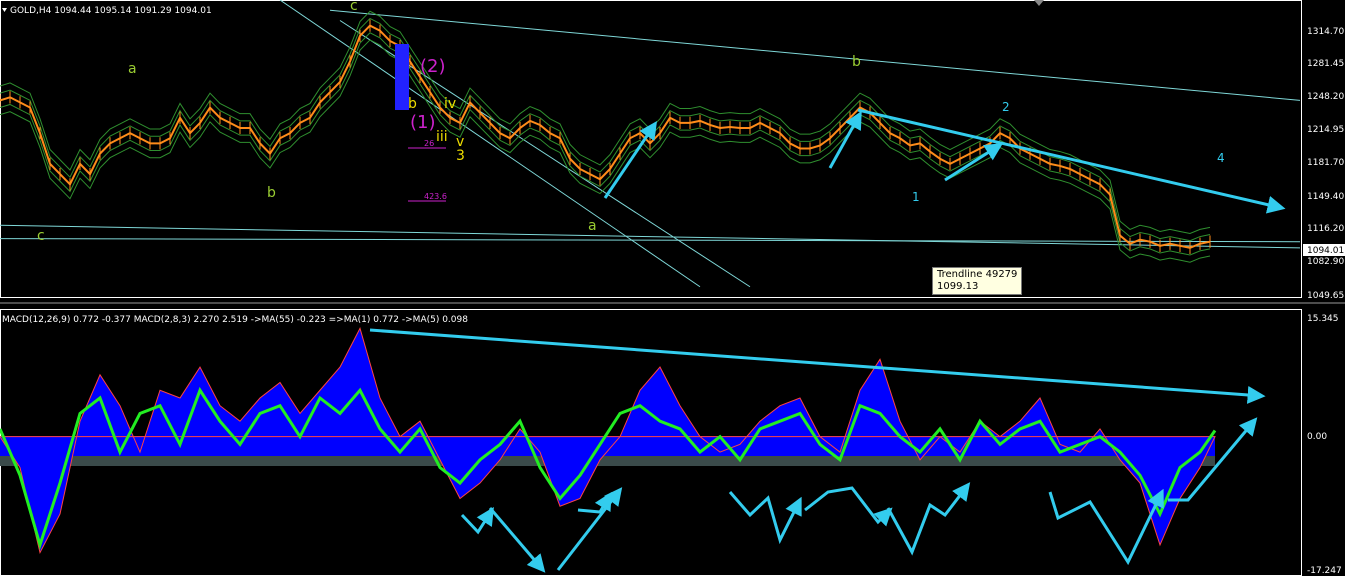  I want to click on price-tick-0: 1314.70, so click(1325, 32).